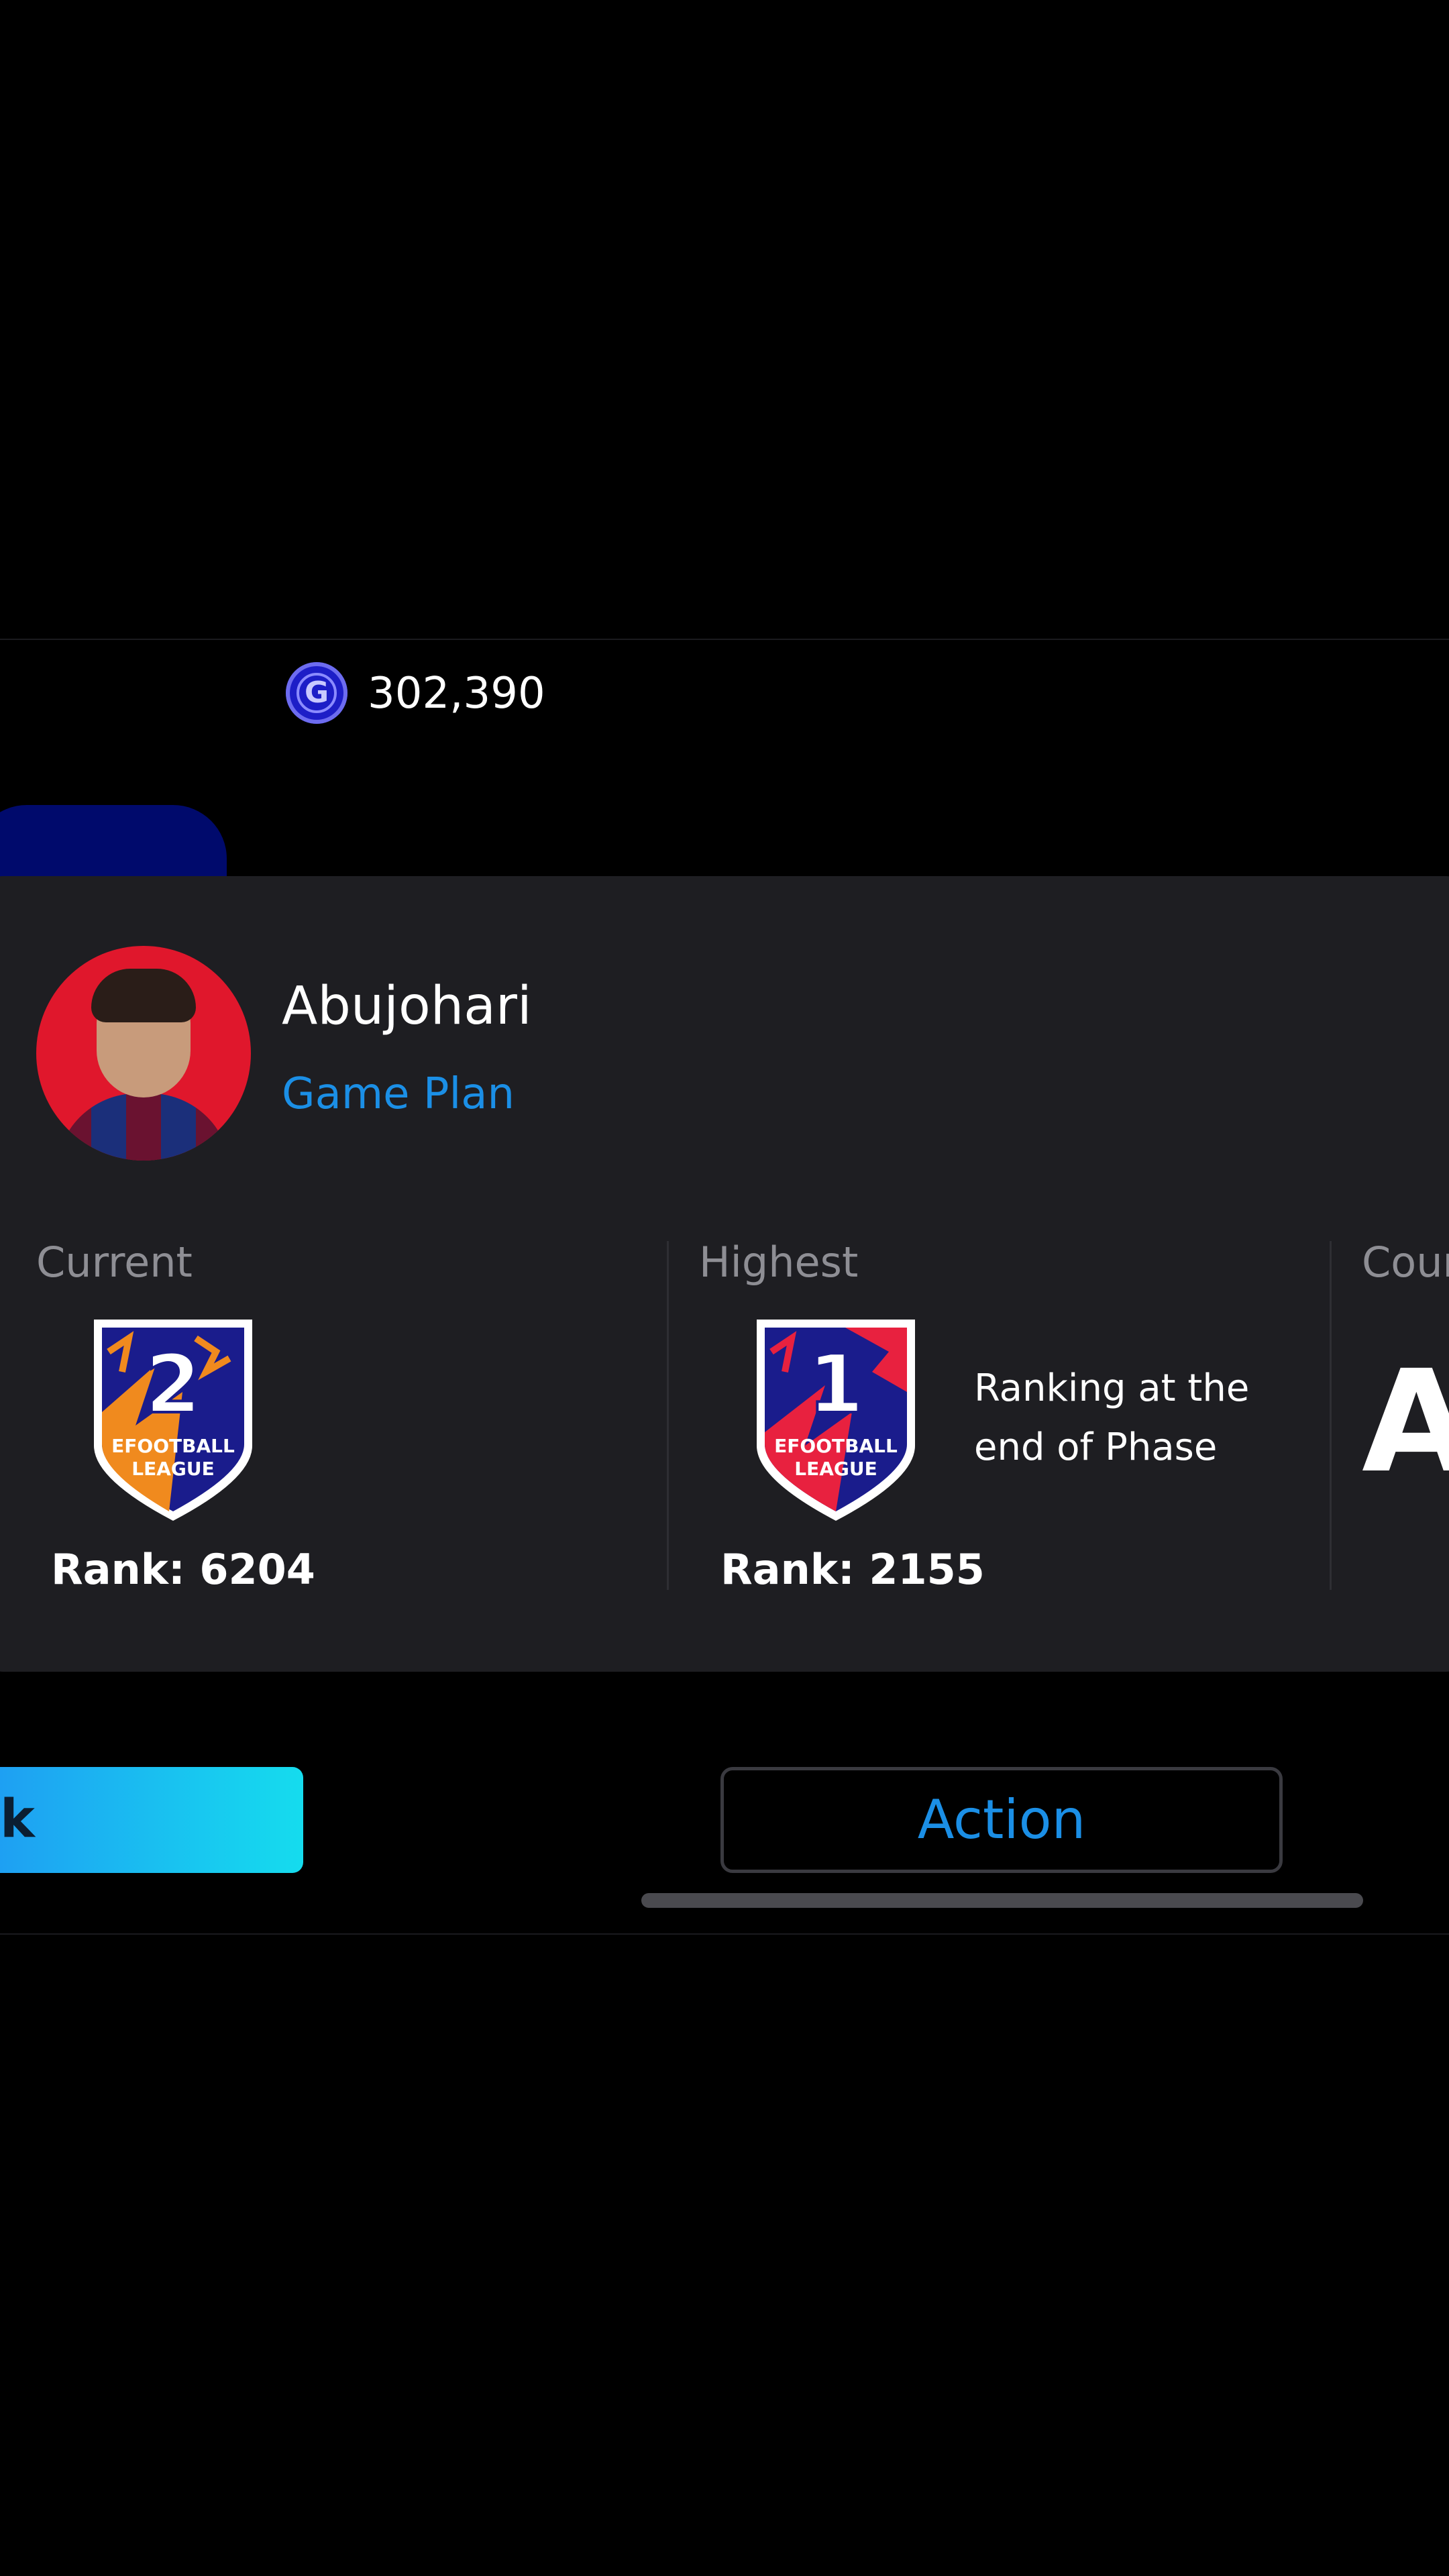 This screenshot has height=2576, width=1449. Describe the element at coordinates (1405, 1422) in the screenshot. I see `third-column-value: A` at that location.